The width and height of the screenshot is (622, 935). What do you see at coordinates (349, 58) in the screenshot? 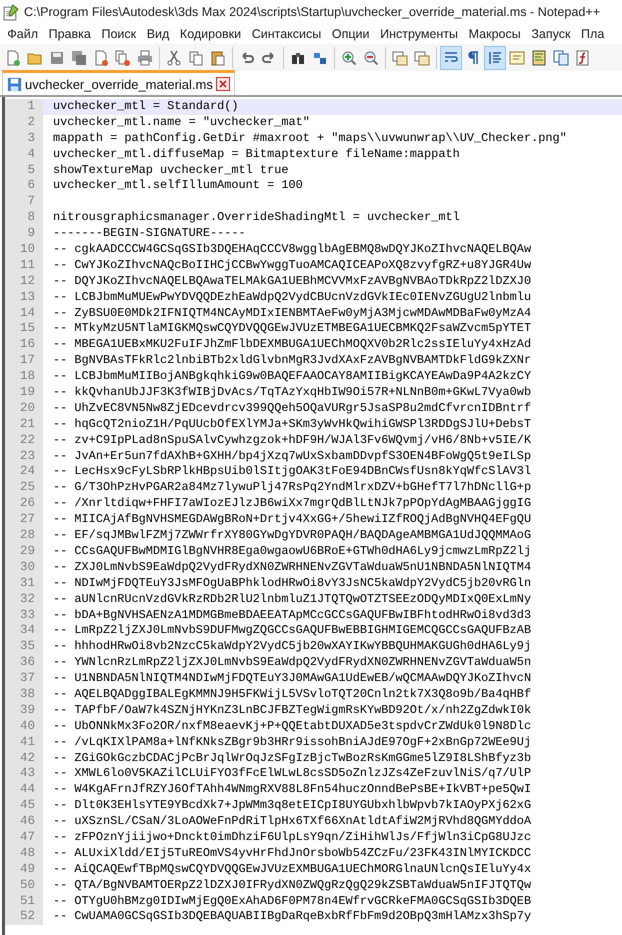
I see `zoom-in-icon` at bounding box center [349, 58].